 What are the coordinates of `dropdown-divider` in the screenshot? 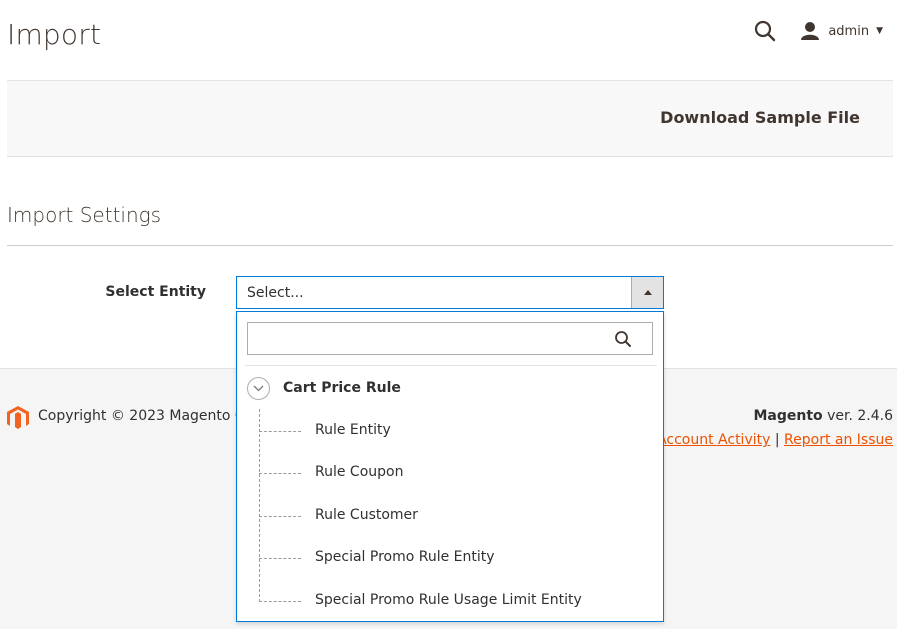 It's located at (451, 365).